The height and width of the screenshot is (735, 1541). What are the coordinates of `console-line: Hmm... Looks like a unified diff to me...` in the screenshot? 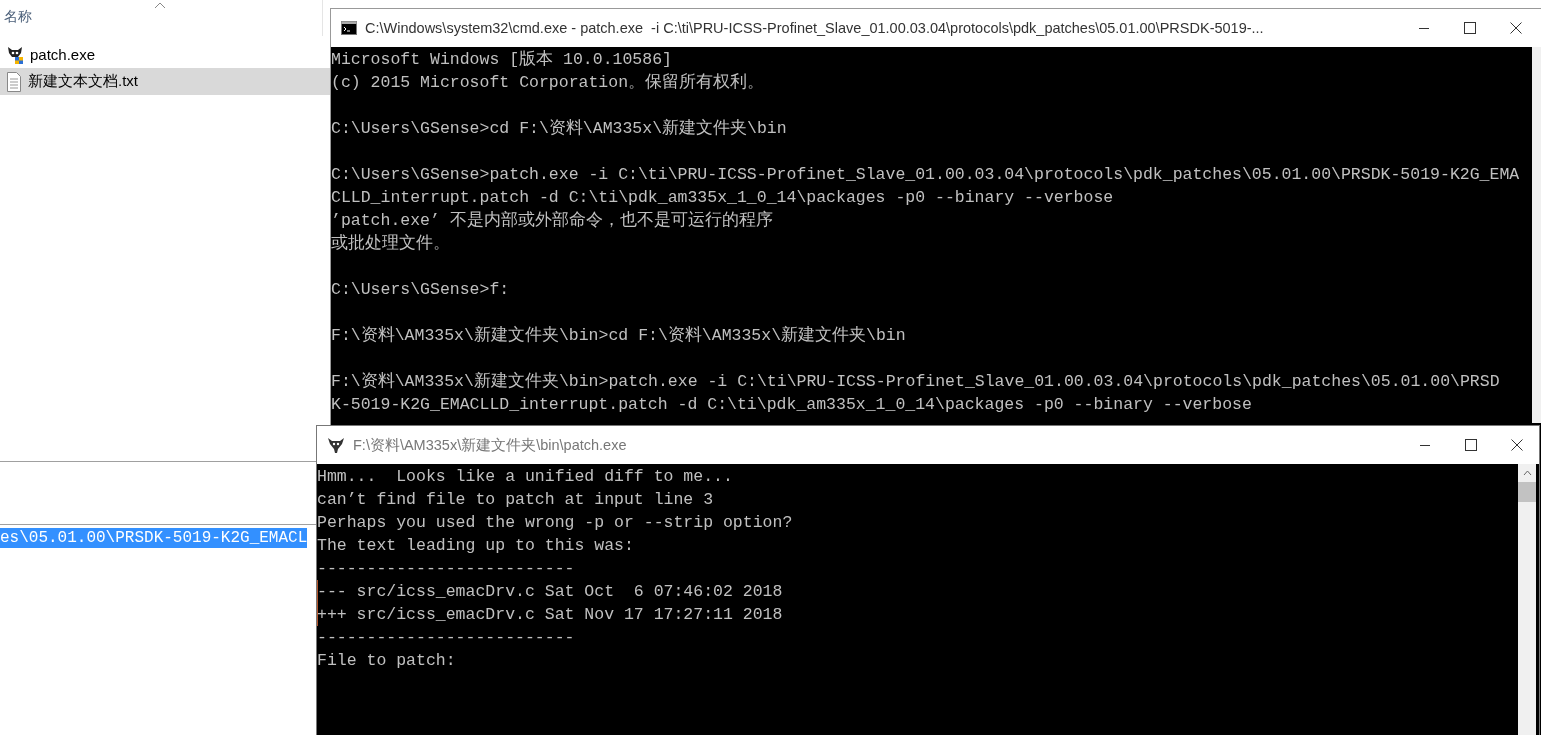 It's located at (525, 477).